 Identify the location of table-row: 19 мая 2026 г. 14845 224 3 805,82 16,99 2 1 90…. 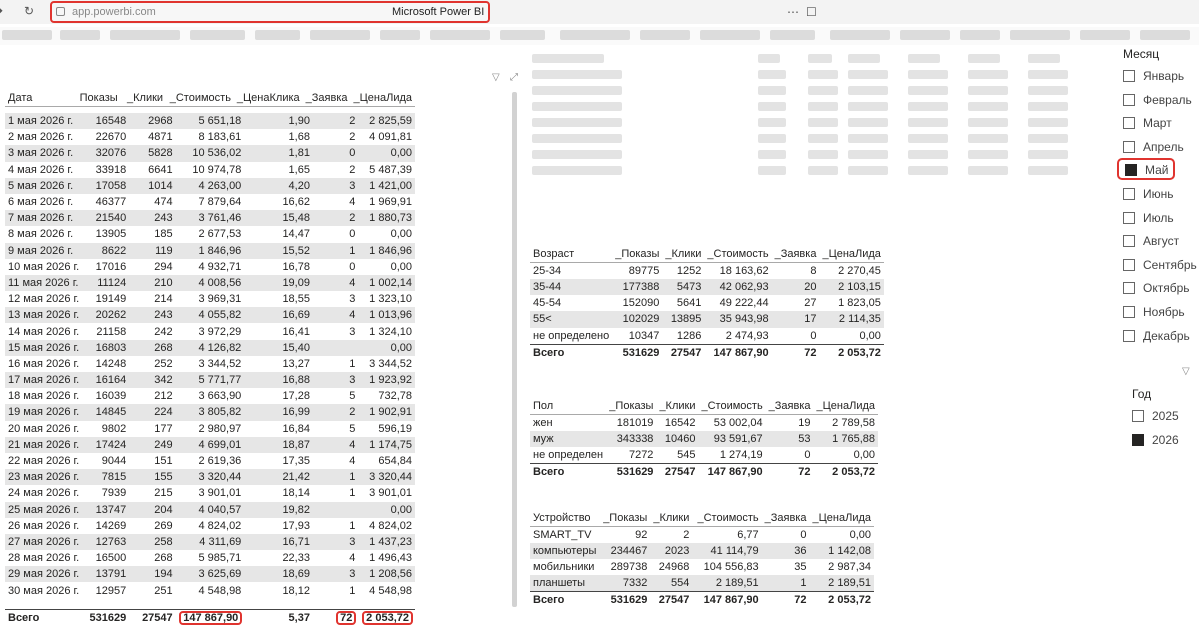
(210, 412).